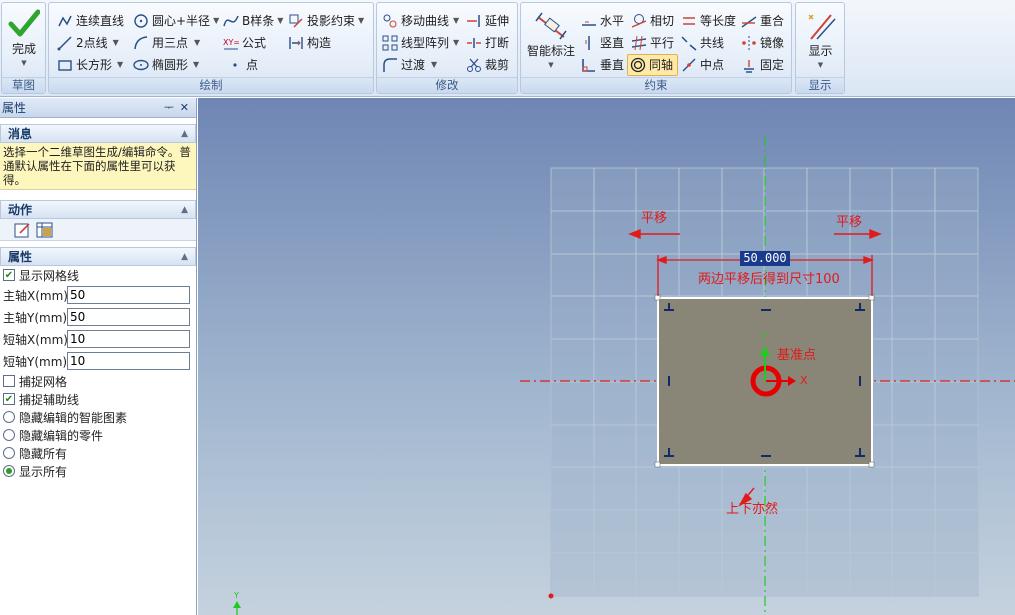  I want to click on display-label: 显示, so click(820, 51).